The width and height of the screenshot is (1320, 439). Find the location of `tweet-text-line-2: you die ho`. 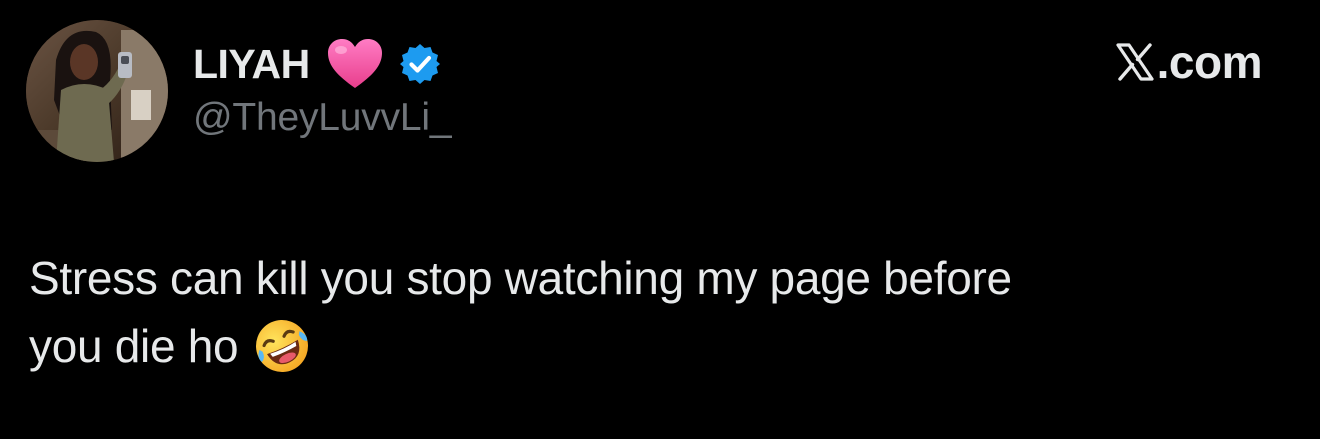

tweet-text-line-2: you die ho is located at coordinates (649, 346).